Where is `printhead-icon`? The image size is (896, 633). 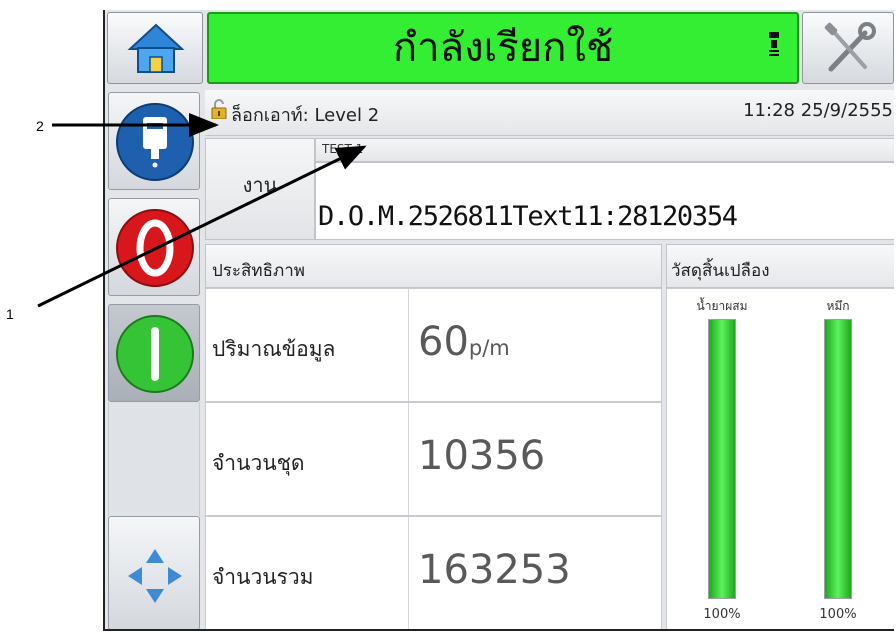
printhead-icon is located at coordinates (155, 142).